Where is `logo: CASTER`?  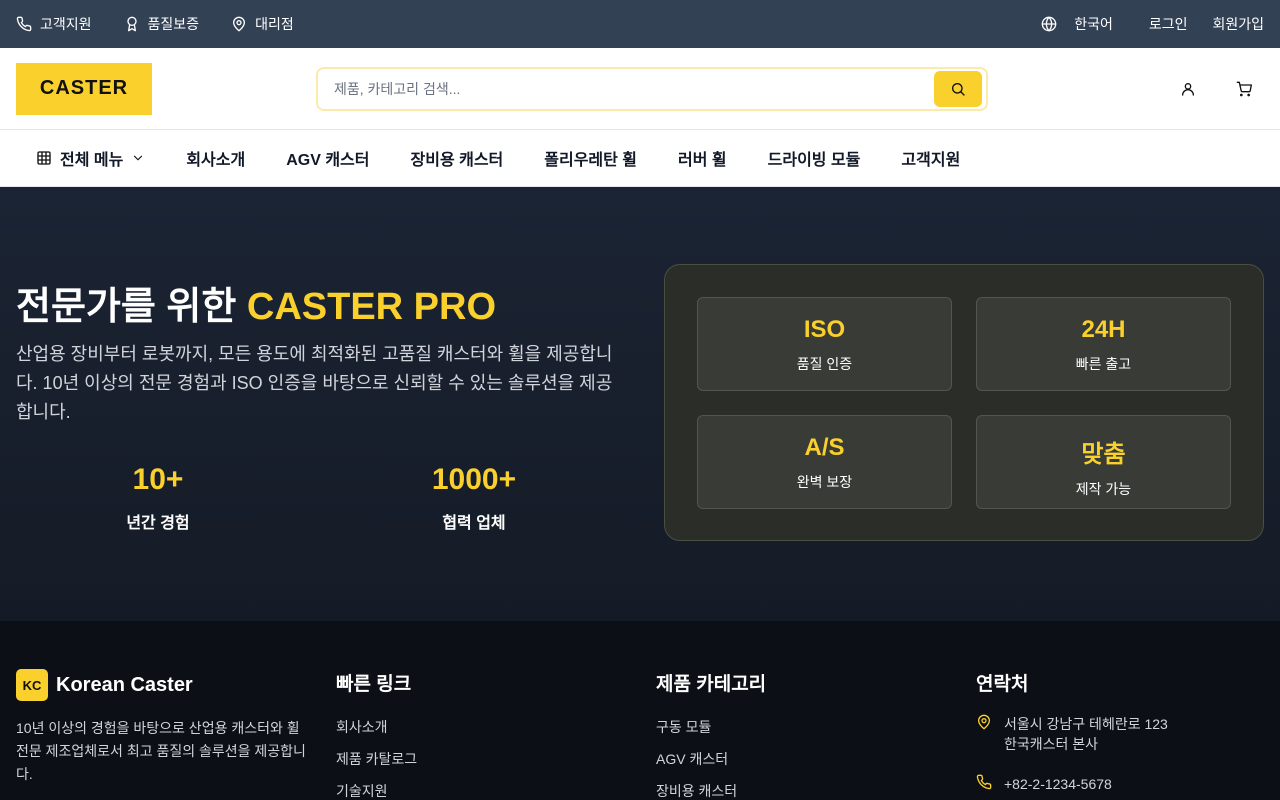
logo: CASTER is located at coordinates (84, 88).